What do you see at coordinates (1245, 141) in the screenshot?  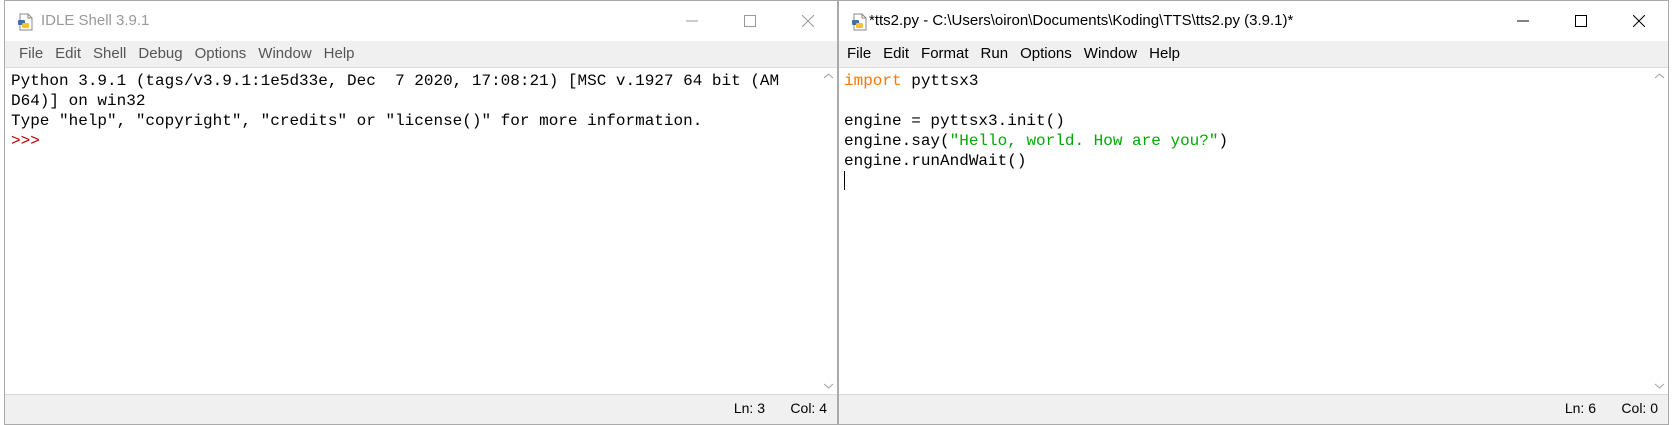 I see `code-line-4: engine.say("Hello, world. How are you?")` at bounding box center [1245, 141].